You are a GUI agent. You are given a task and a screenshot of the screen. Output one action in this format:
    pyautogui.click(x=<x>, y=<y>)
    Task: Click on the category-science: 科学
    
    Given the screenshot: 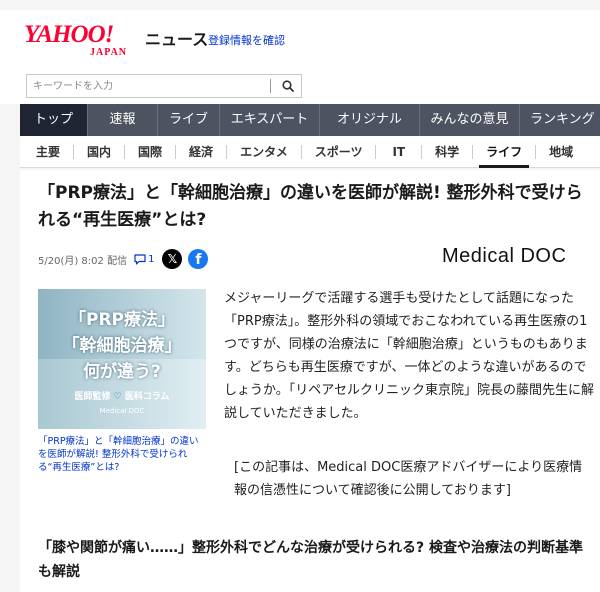 What is the action you would take?
    pyautogui.click(x=448, y=151)
    